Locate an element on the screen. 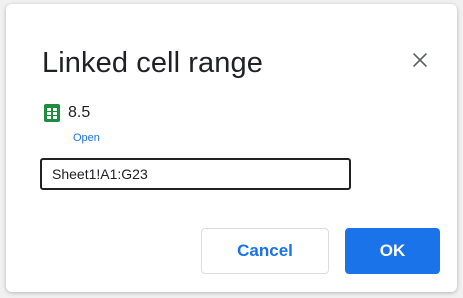  cancel-button: Cancel is located at coordinates (265, 251).